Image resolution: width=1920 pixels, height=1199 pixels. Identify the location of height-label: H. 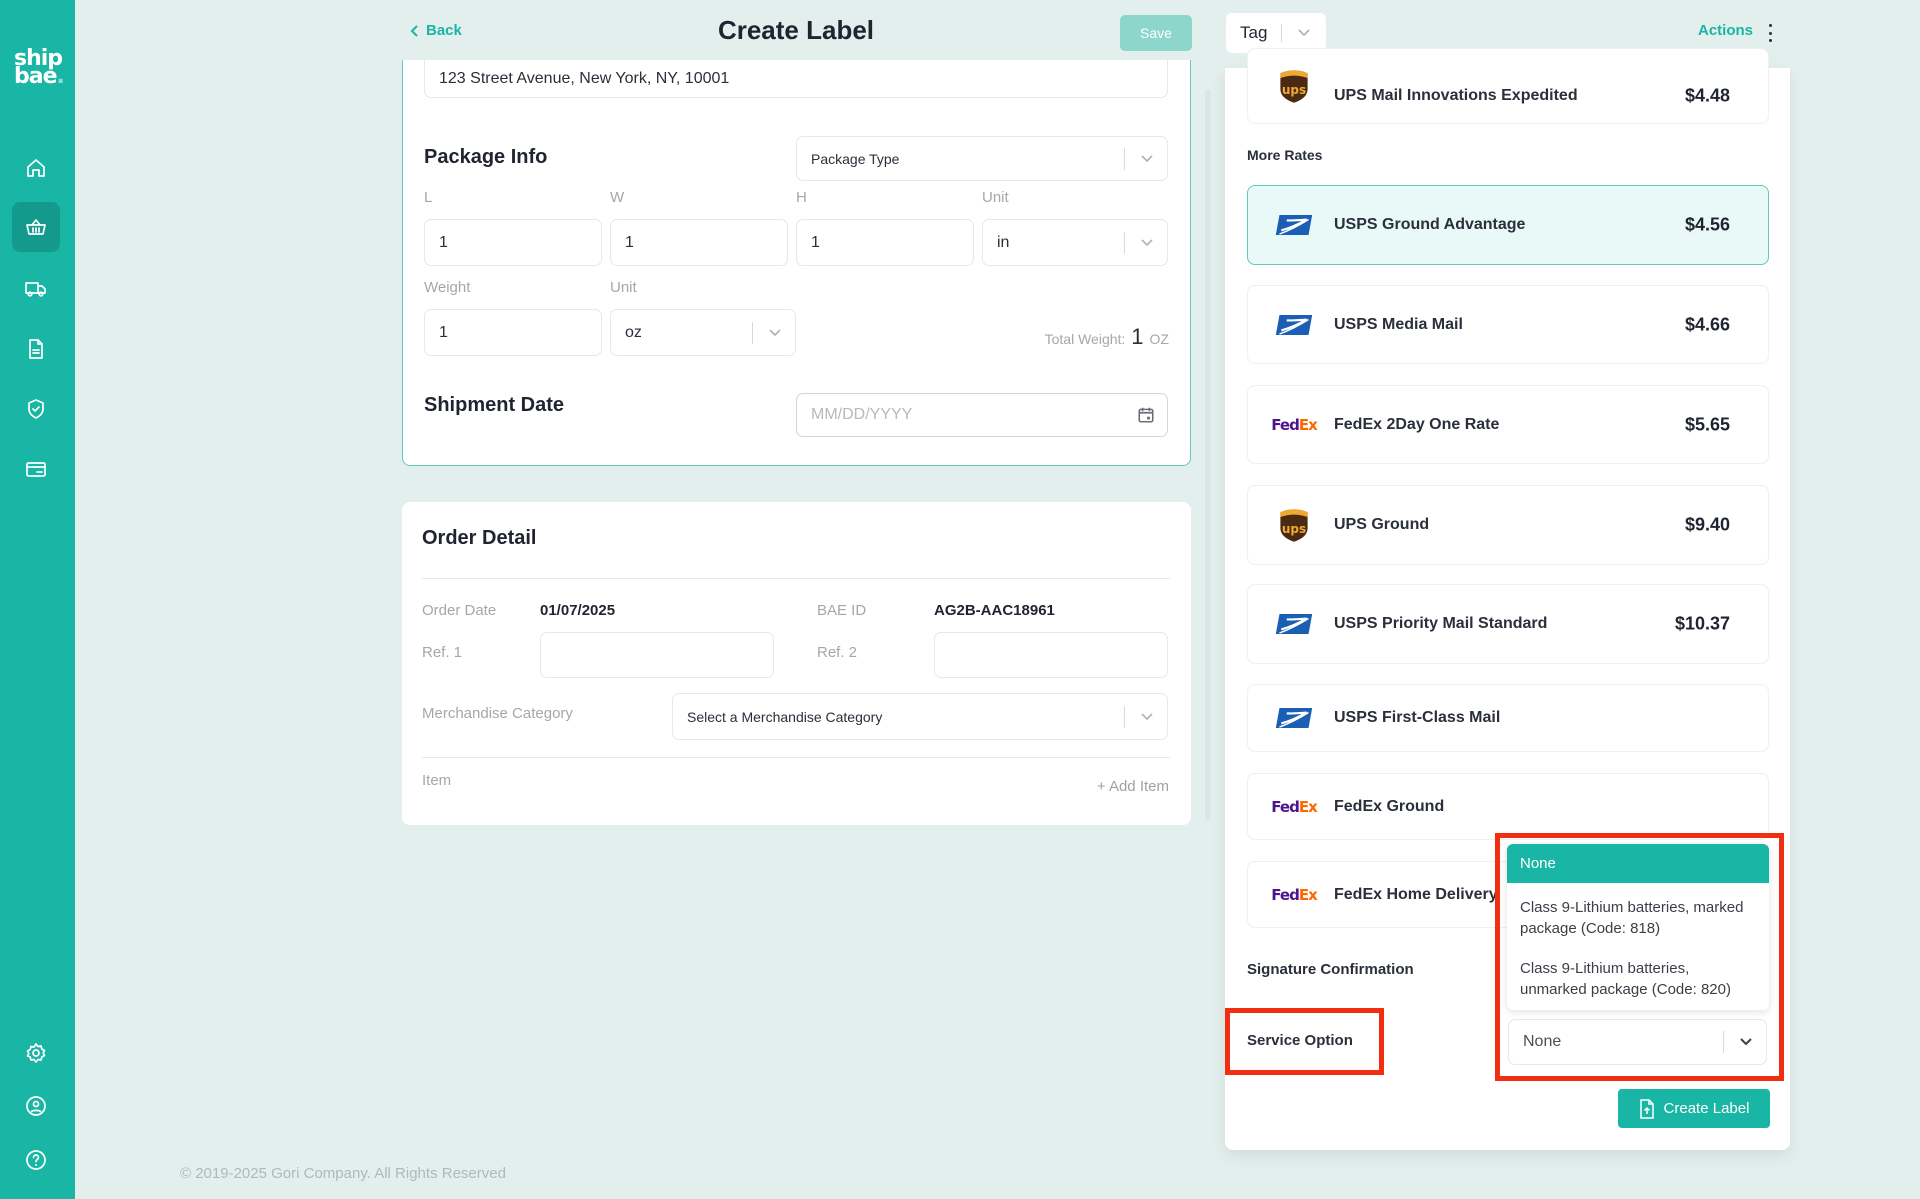
(801, 197).